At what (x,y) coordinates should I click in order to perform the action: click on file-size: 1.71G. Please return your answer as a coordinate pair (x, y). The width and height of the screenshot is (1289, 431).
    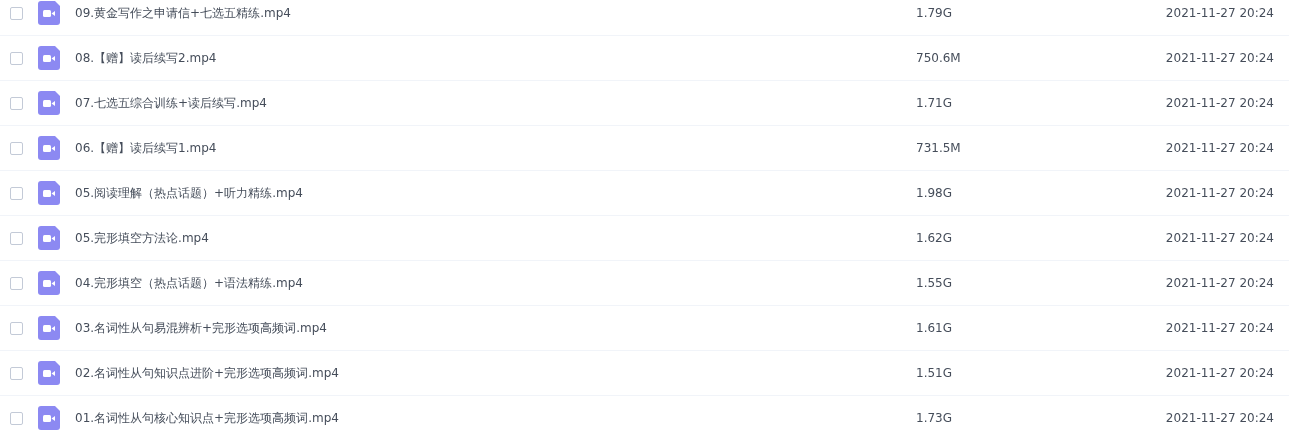
    Looking at the image, I should click on (934, 103).